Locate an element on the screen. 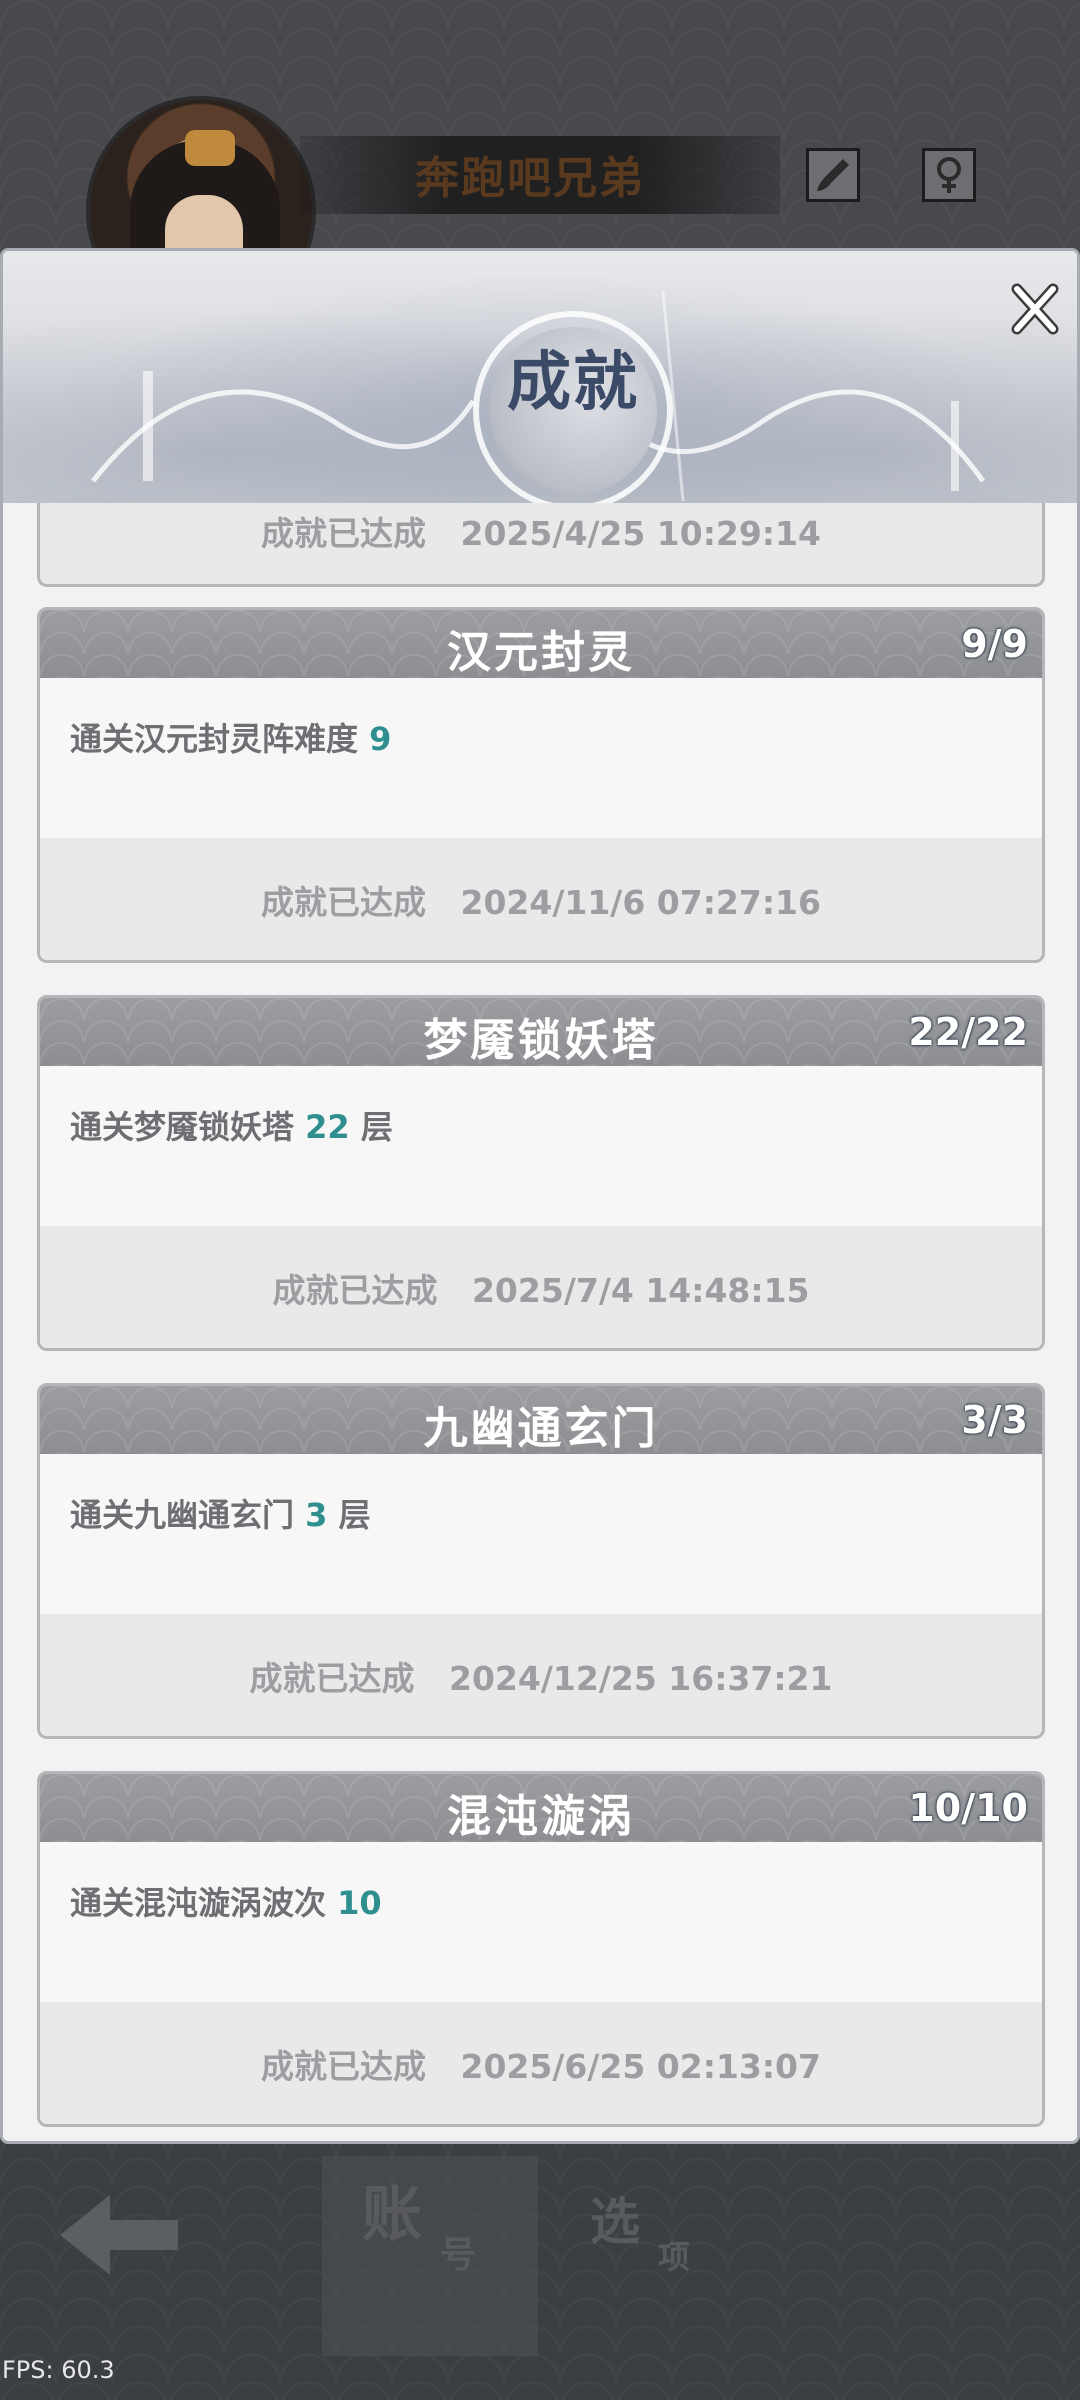 This screenshot has height=2400, width=1080. achievement-card-partial: 成就已达成 2025/4/25 10:29:14 is located at coordinates (541, 545).